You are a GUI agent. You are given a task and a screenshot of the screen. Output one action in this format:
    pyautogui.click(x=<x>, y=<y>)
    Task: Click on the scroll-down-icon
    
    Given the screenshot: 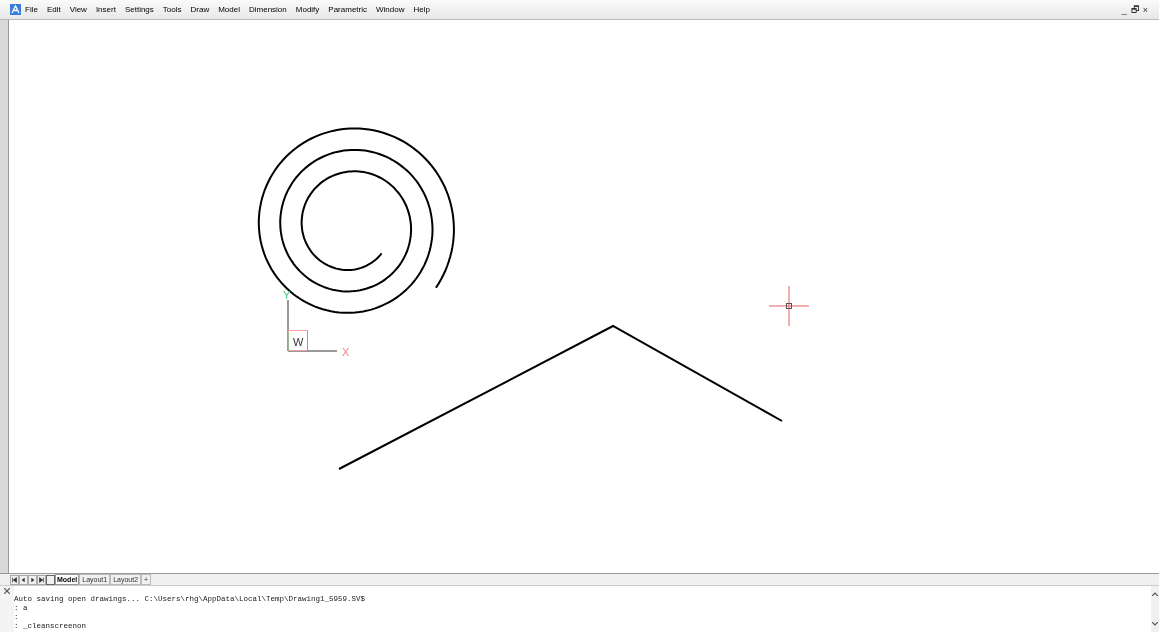 What is the action you would take?
    pyautogui.click(x=1155, y=624)
    